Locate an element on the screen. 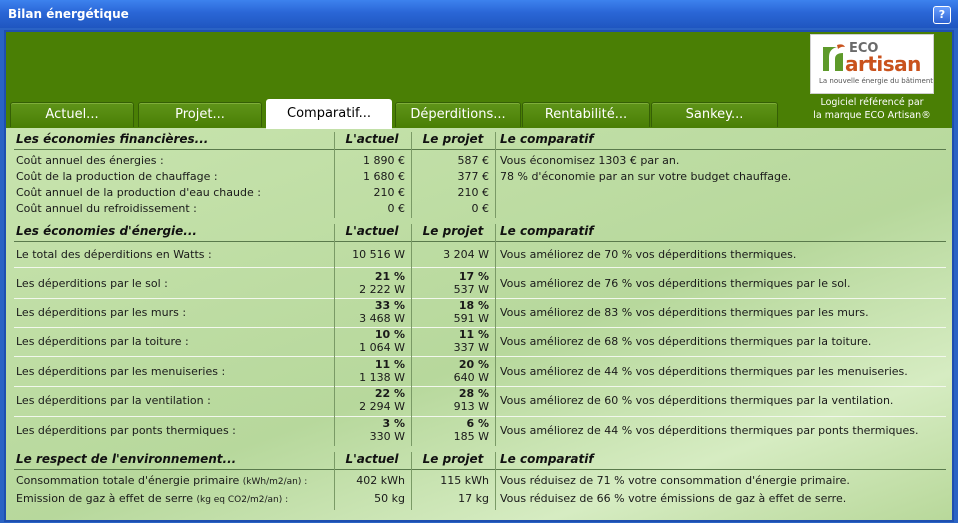  row-projet: 0 € is located at coordinates (480, 208).